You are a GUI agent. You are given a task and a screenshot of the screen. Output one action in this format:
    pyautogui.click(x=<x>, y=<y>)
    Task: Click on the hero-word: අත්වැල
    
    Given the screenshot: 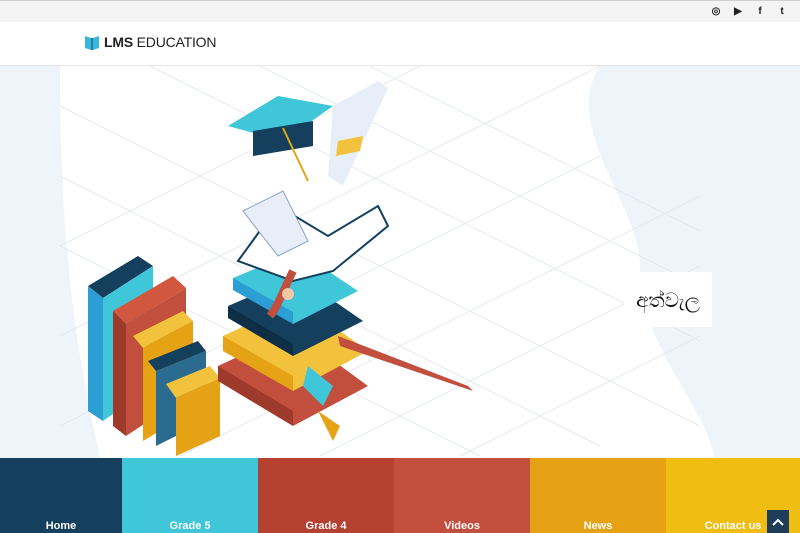 What is the action you would take?
    pyautogui.click(x=668, y=299)
    